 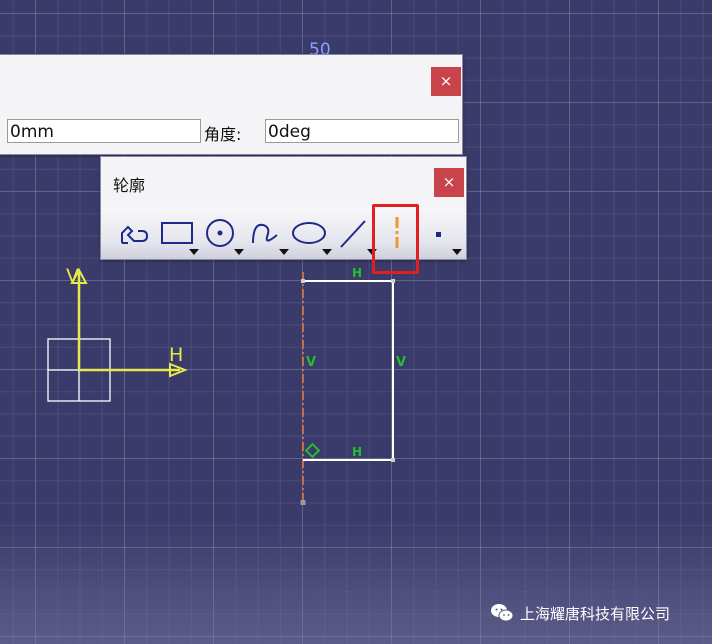 What do you see at coordinates (502, 613) in the screenshot?
I see `wechat-icon` at bounding box center [502, 613].